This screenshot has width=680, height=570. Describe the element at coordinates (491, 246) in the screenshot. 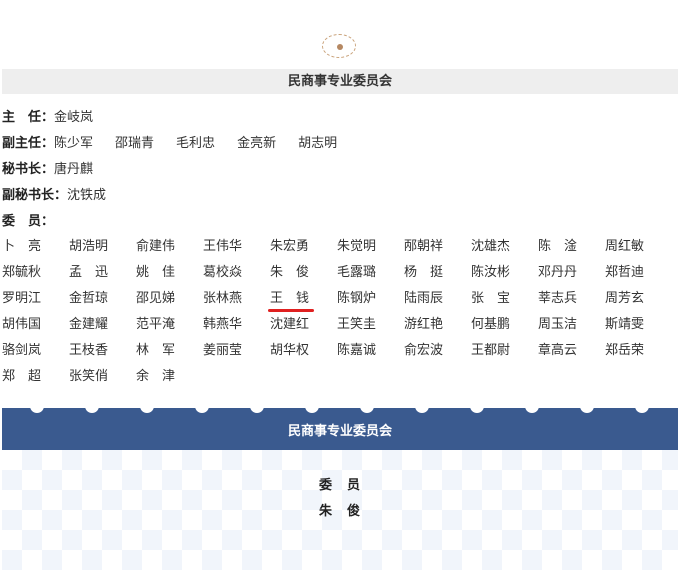

I see `member-name: 沈雄杰` at that location.